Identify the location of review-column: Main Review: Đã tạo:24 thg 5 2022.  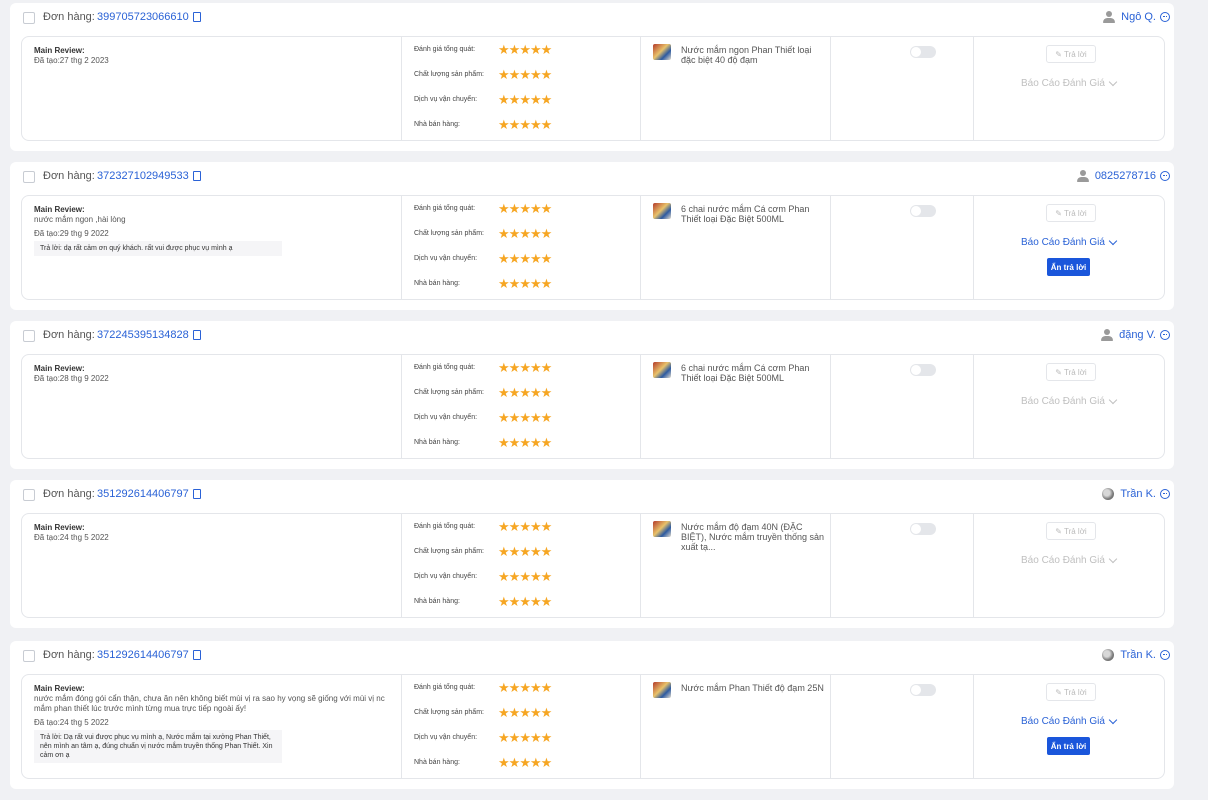
(211, 565).